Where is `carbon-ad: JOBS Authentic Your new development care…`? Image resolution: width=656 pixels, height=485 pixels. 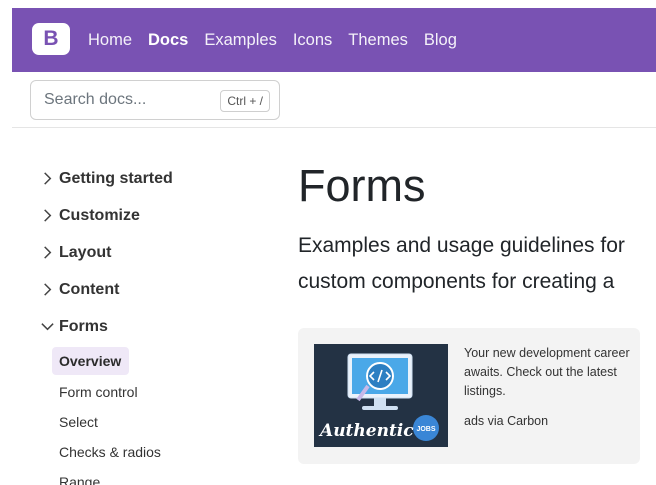
carbon-ad: JOBS Authentic Your new development care… is located at coordinates (469, 396).